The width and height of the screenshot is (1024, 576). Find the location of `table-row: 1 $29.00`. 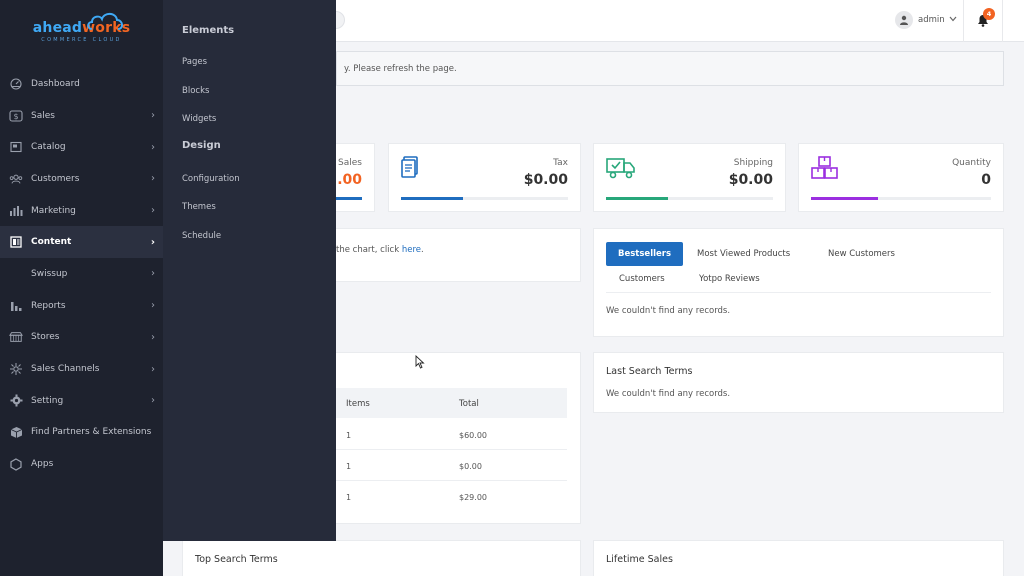

table-row: 1 $29.00 is located at coordinates (451, 496).